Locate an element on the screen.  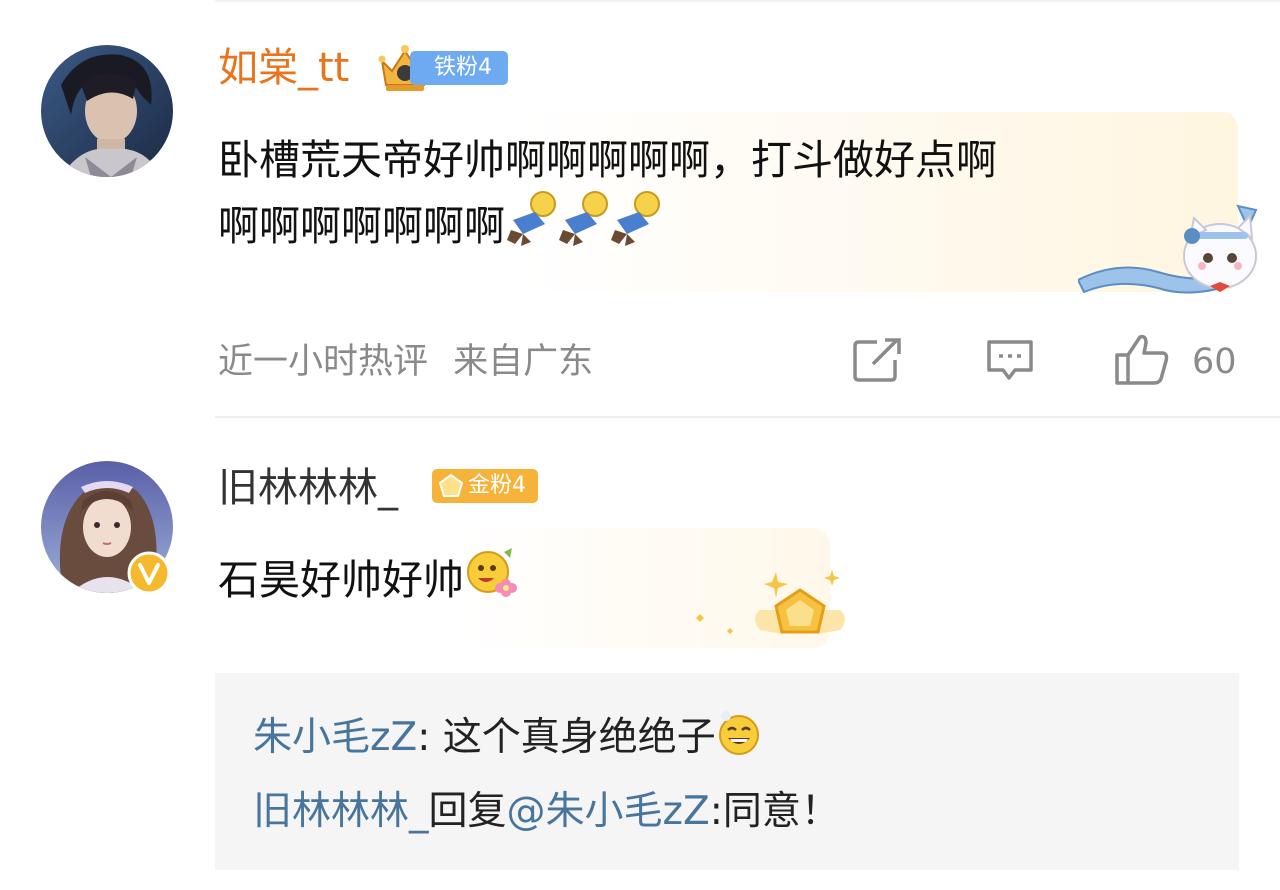
username: 旧林林林_ is located at coordinates (308, 488).